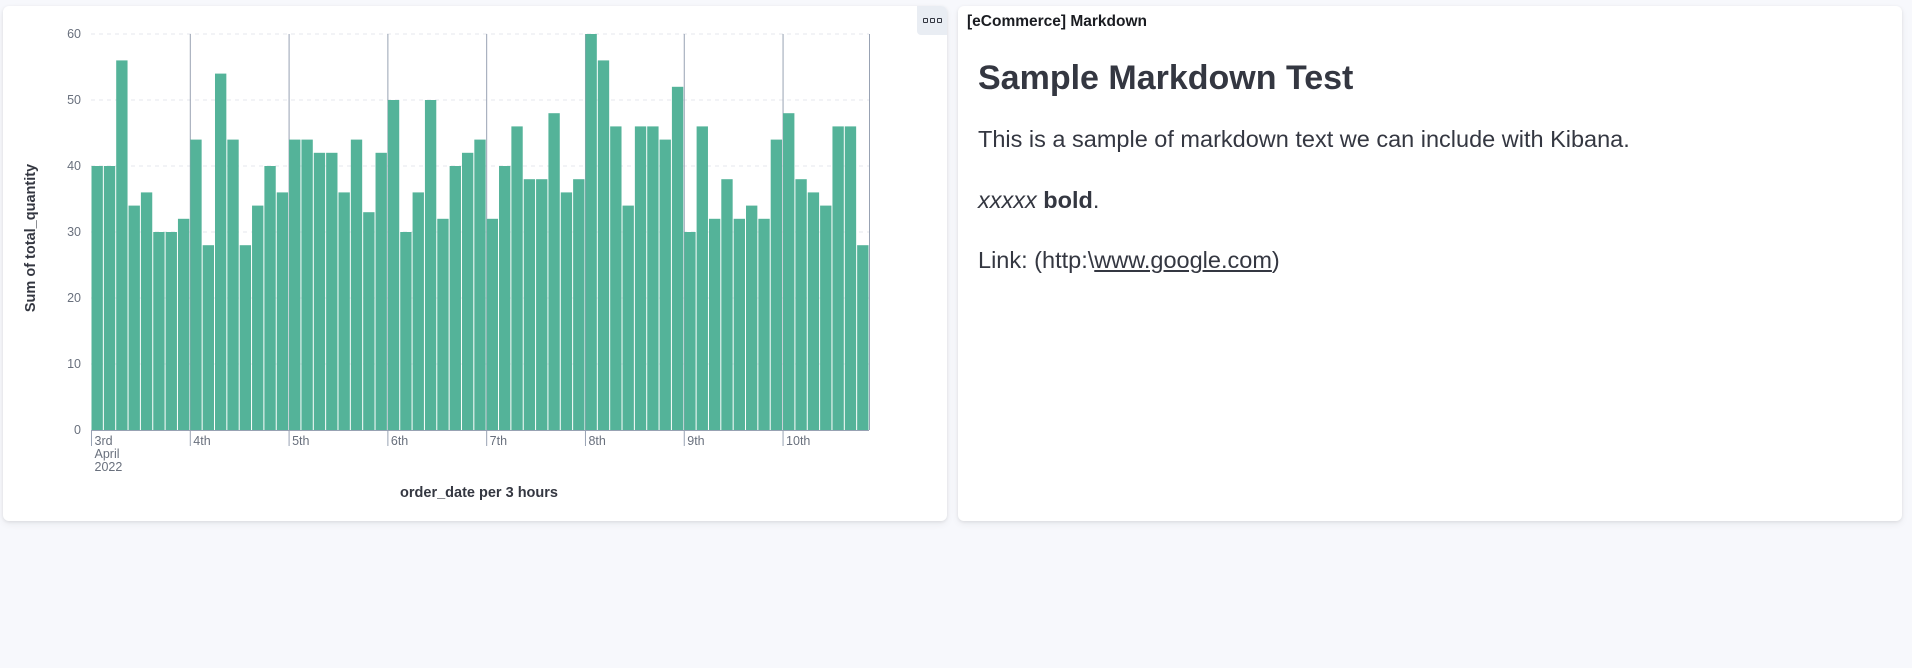 This screenshot has height=668, width=1912. What do you see at coordinates (695, 441) in the screenshot?
I see `x-tick-label: 9th` at bounding box center [695, 441].